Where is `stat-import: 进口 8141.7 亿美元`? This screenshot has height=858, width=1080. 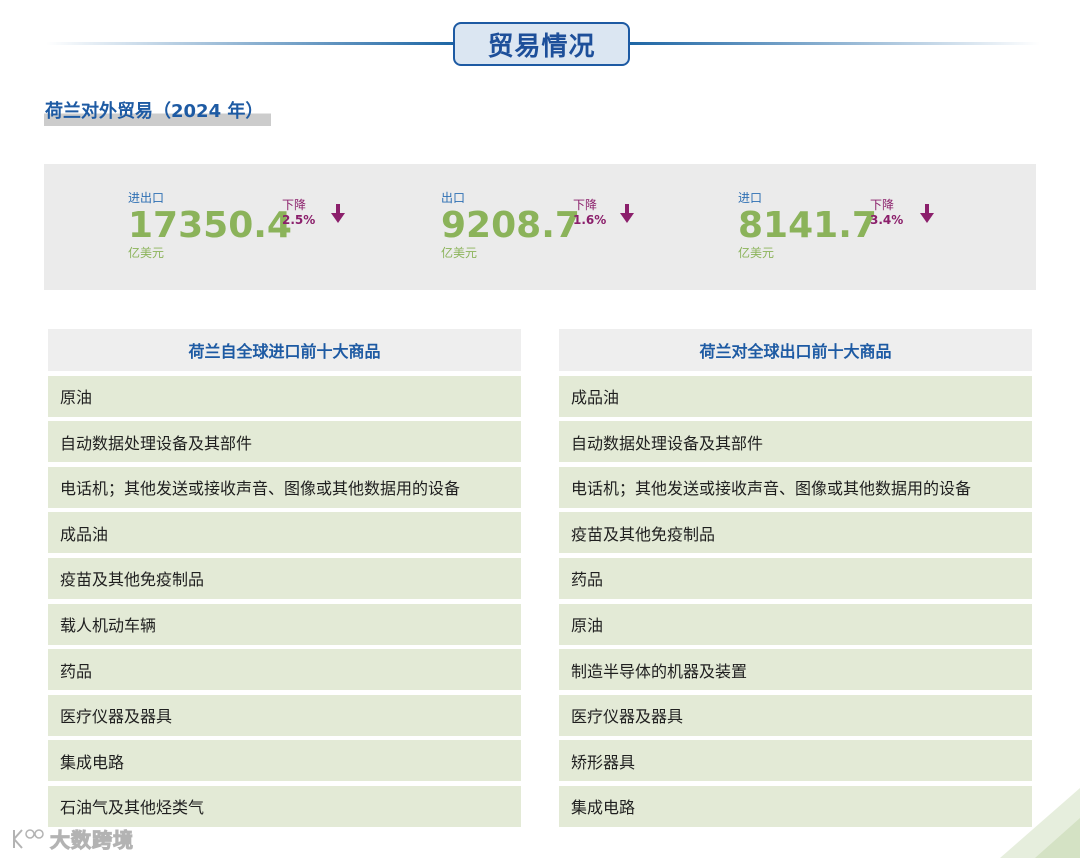 stat-import: 进口 8141.7 亿美元 is located at coordinates (807, 225).